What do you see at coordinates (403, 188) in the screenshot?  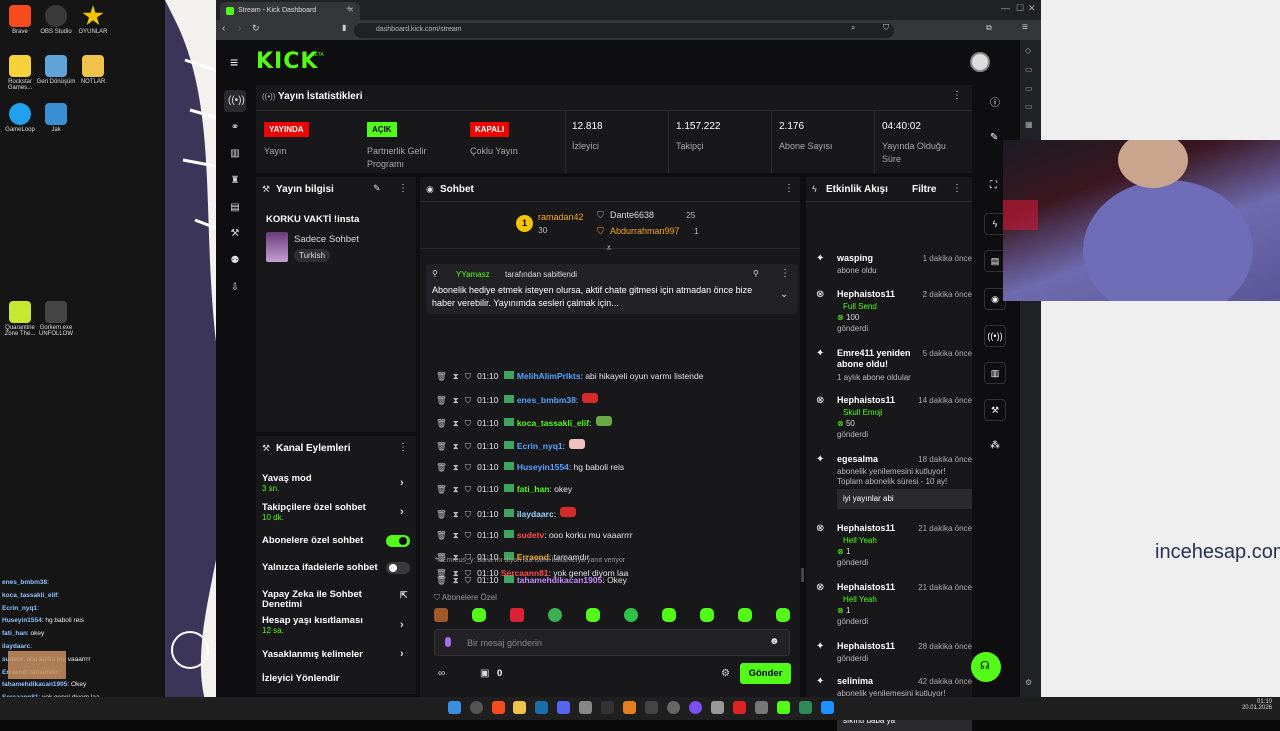 I see `stream-info-more-icon: ⋮` at bounding box center [403, 188].